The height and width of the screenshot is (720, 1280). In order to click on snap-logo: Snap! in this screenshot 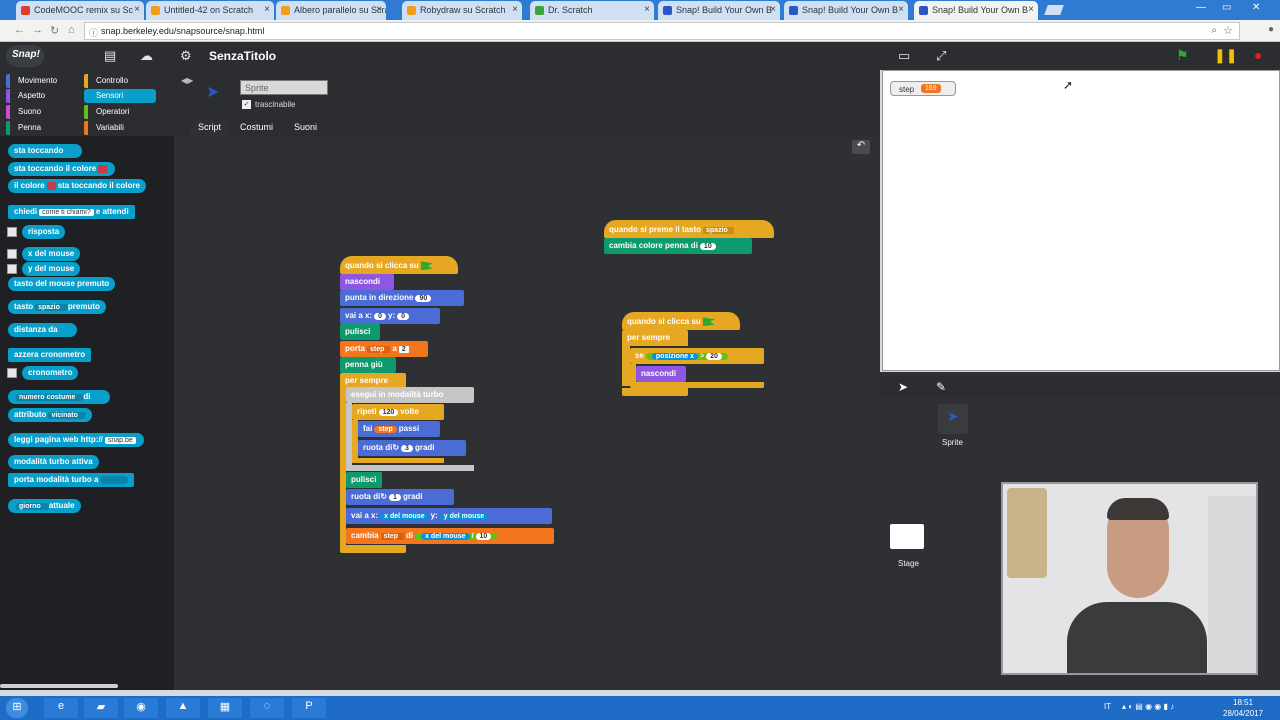, I will do `click(25, 56)`.